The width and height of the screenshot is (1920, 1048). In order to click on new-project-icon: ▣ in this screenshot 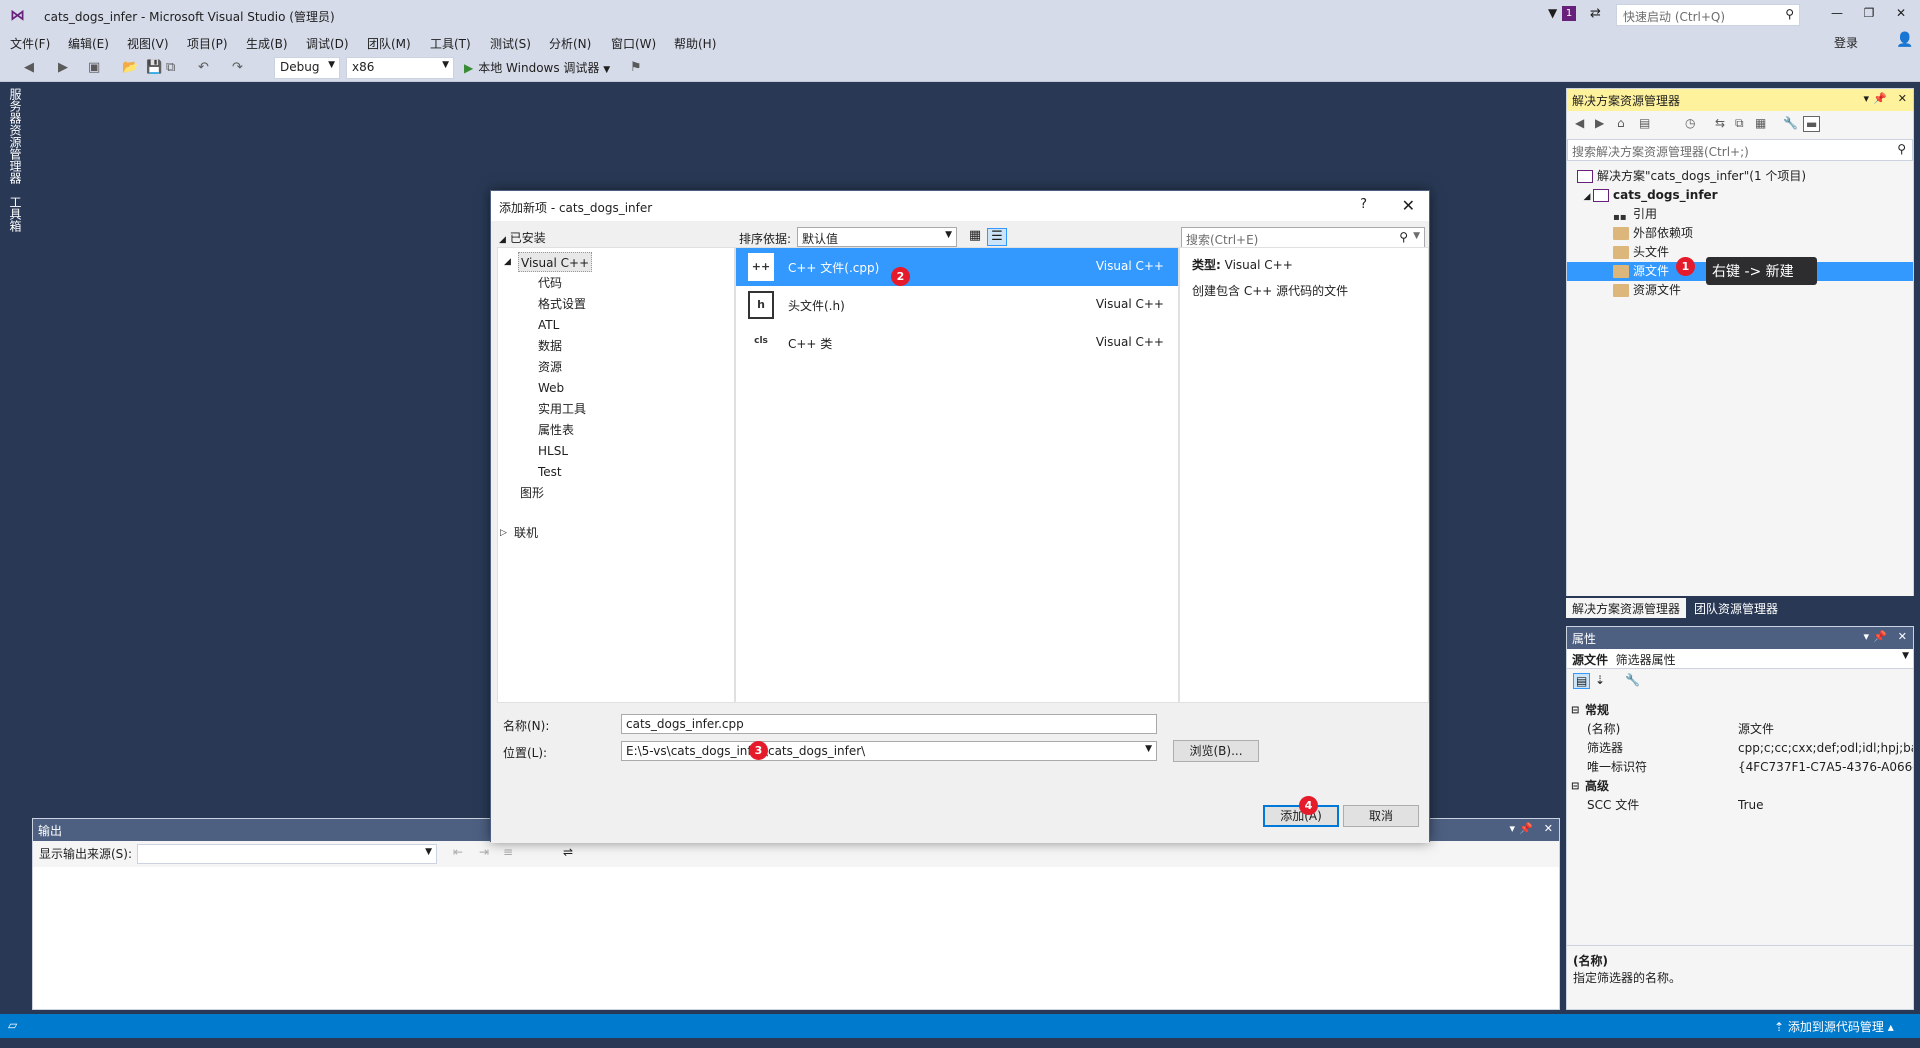, I will do `click(94, 67)`.